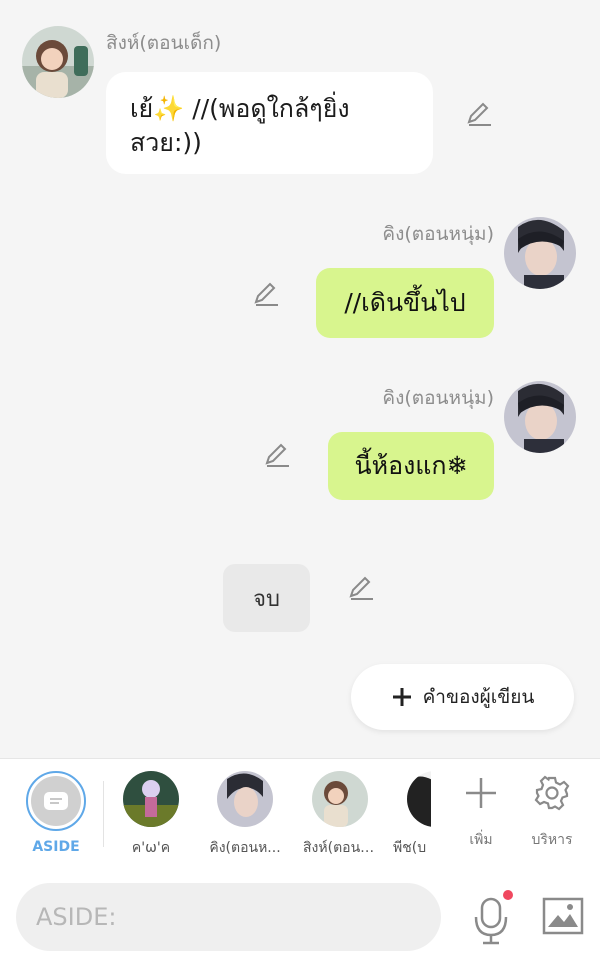  I want to click on message-bubble: เย้✨ //(พอดูใกล้ๆยิ่ง สวย:)), so click(269, 123).